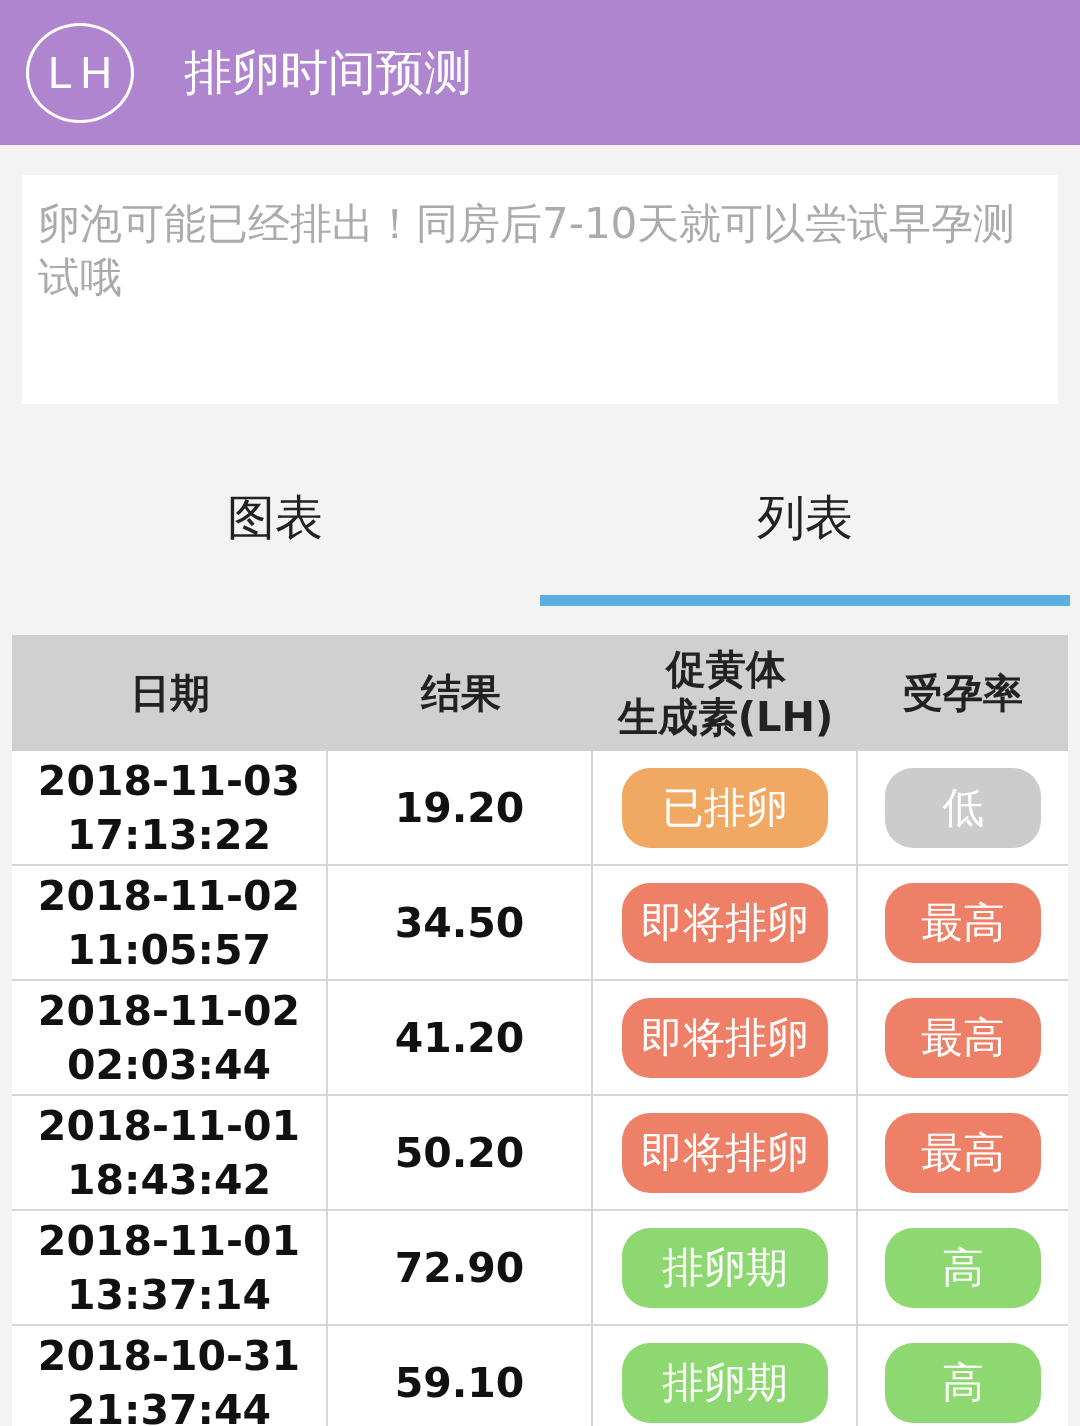 Image resolution: width=1080 pixels, height=1426 pixels. What do you see at coordinates (459, 1152) in the screenshot?
I see `result-value: 50.20` at bounding box center [459, 1152].